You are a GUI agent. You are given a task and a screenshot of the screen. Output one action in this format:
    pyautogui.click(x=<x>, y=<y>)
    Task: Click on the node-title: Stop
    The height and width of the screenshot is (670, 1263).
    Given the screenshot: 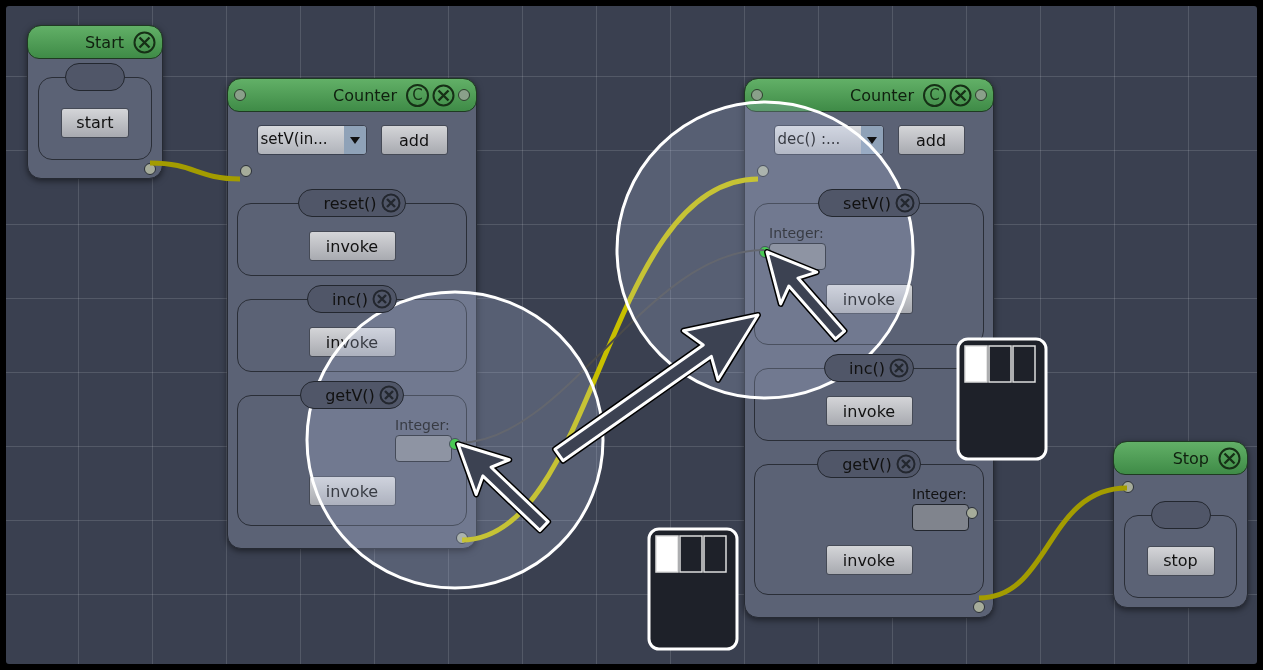 What is the action you would take?
    pyautogui.click(x=1190, y=458)
    